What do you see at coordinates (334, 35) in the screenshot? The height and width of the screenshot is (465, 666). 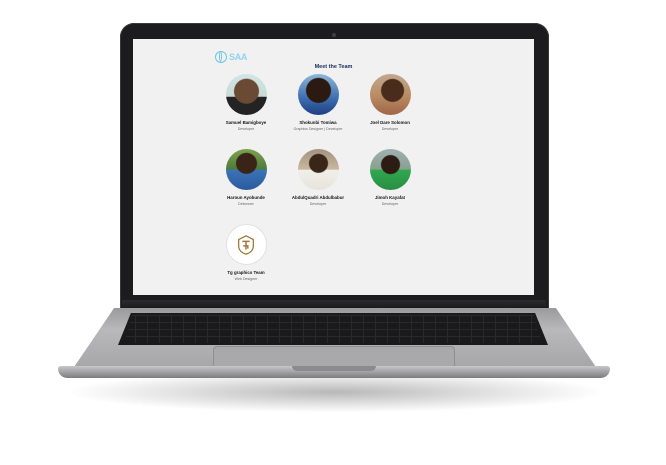 I see `webcam-icon` at bounding box center [334, 35].